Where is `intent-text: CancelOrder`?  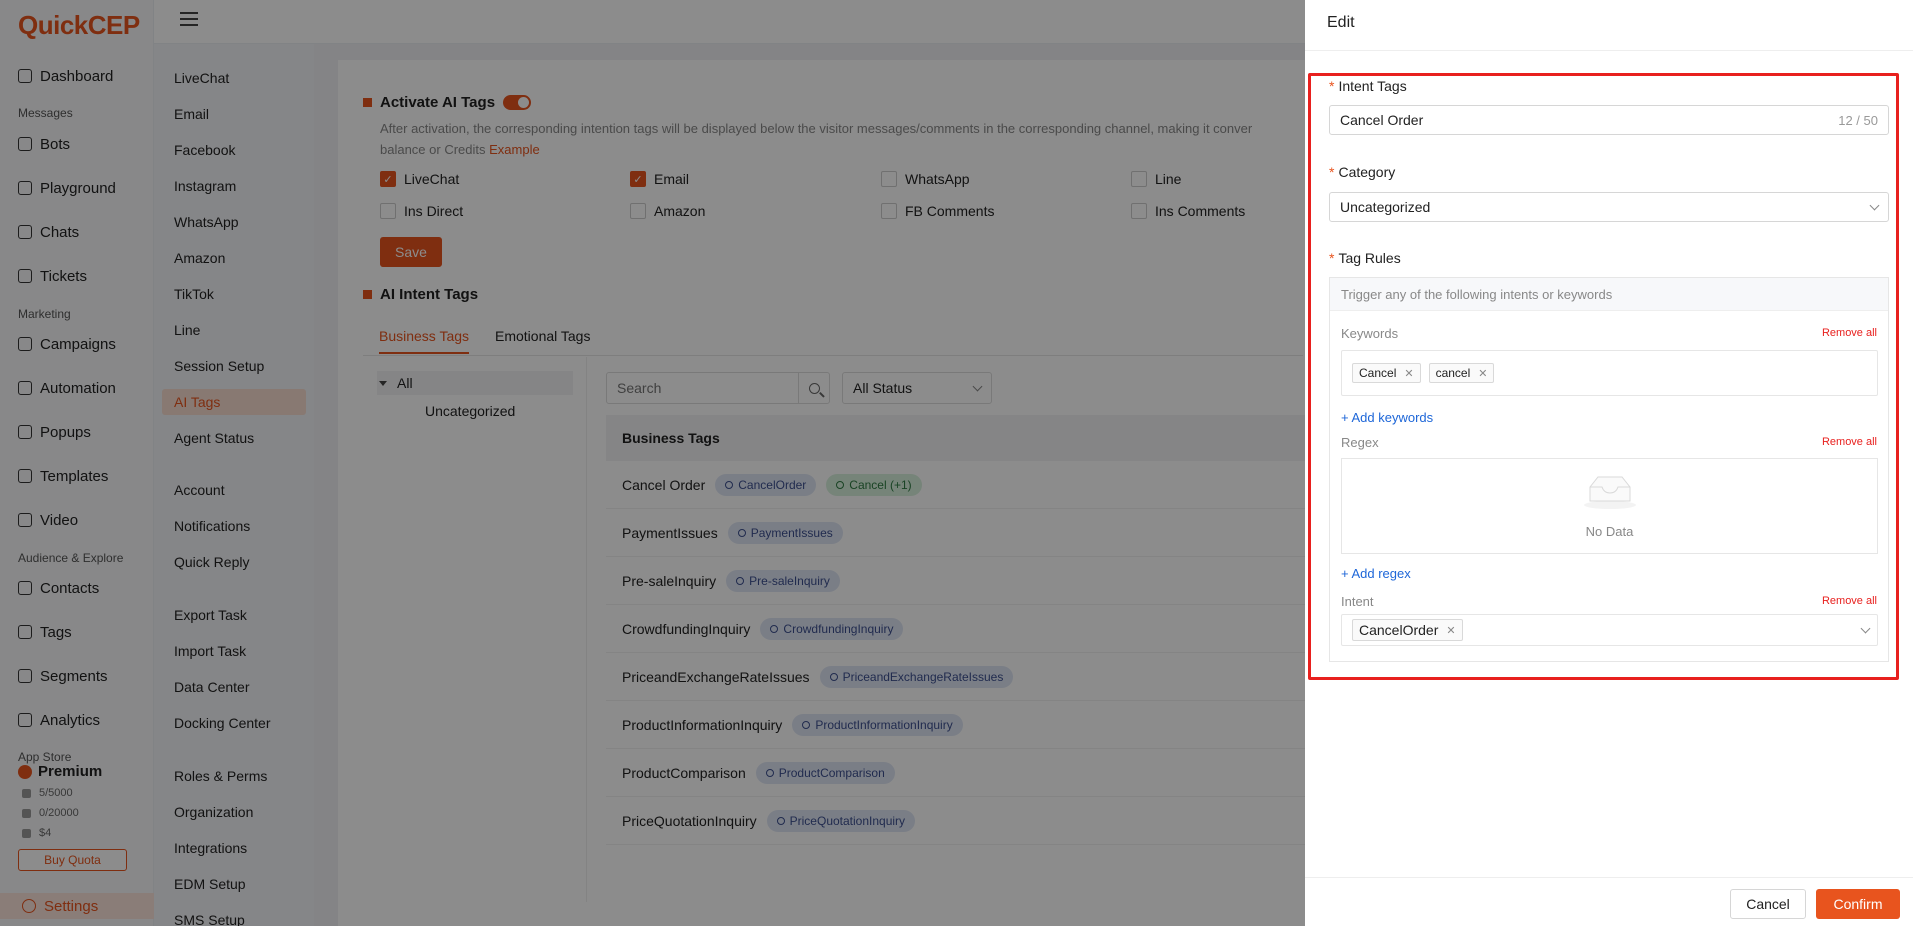
intent-text: CancelOrder is located at coordinates (1399, 630).